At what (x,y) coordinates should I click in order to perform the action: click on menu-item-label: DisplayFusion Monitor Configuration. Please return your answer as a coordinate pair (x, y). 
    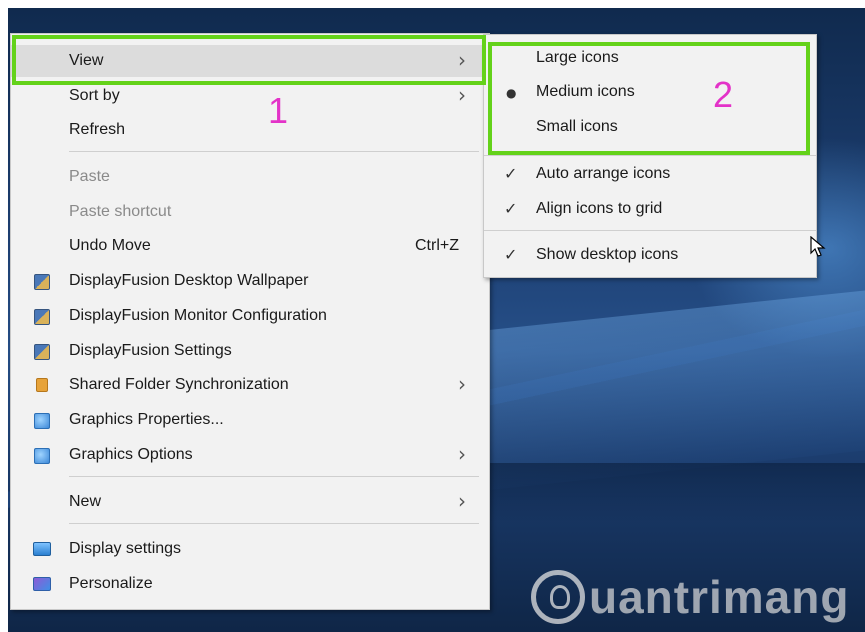
    Looking at the image, I should click on (198, 315).